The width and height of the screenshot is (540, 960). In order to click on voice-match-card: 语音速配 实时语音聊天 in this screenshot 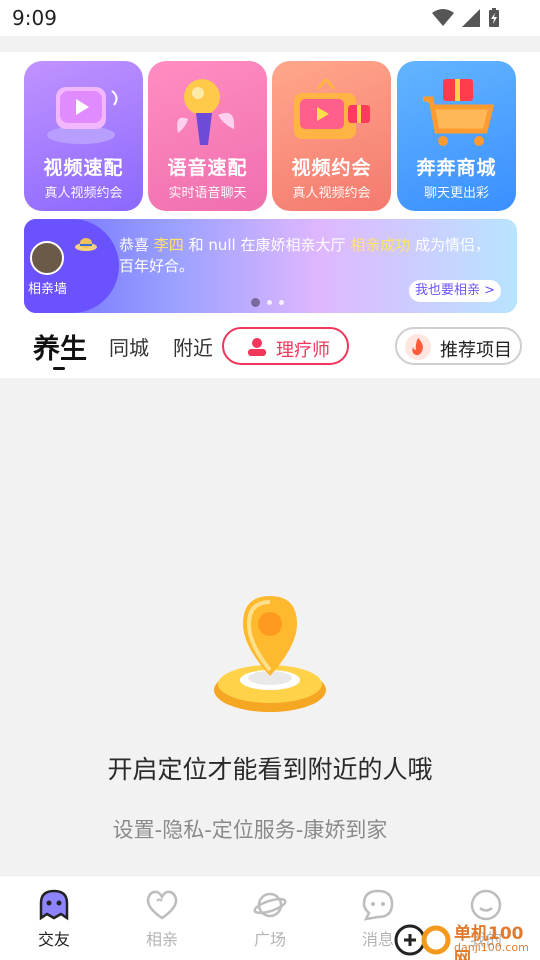, I will do `click(207, 136)`.